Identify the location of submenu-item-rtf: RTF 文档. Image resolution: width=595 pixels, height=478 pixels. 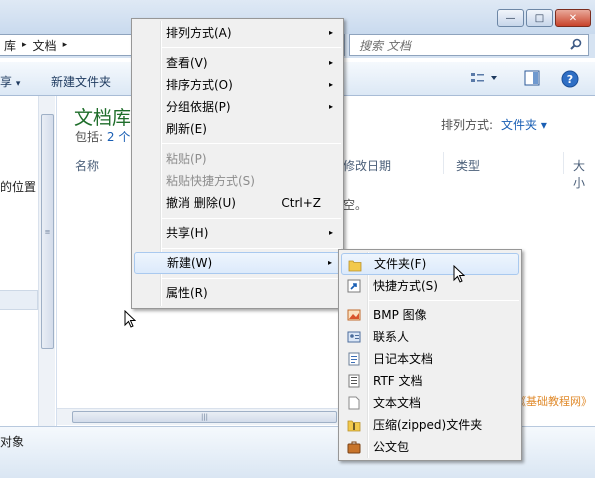
(430, 381).